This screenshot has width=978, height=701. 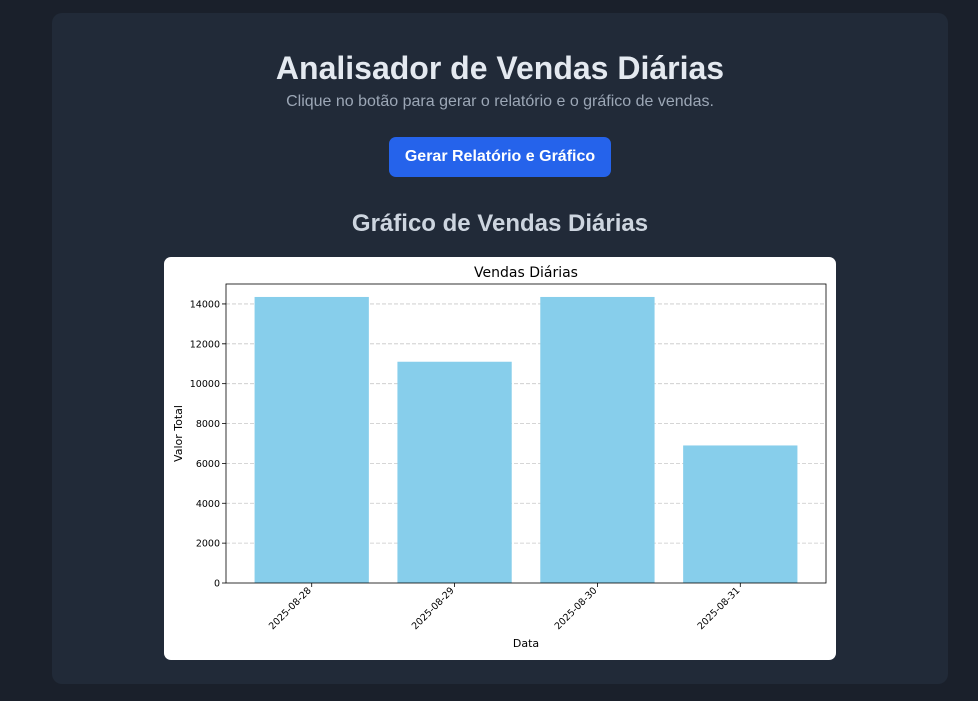 I want to click on y-tick-label: 6000, so click(x=208, y=464).